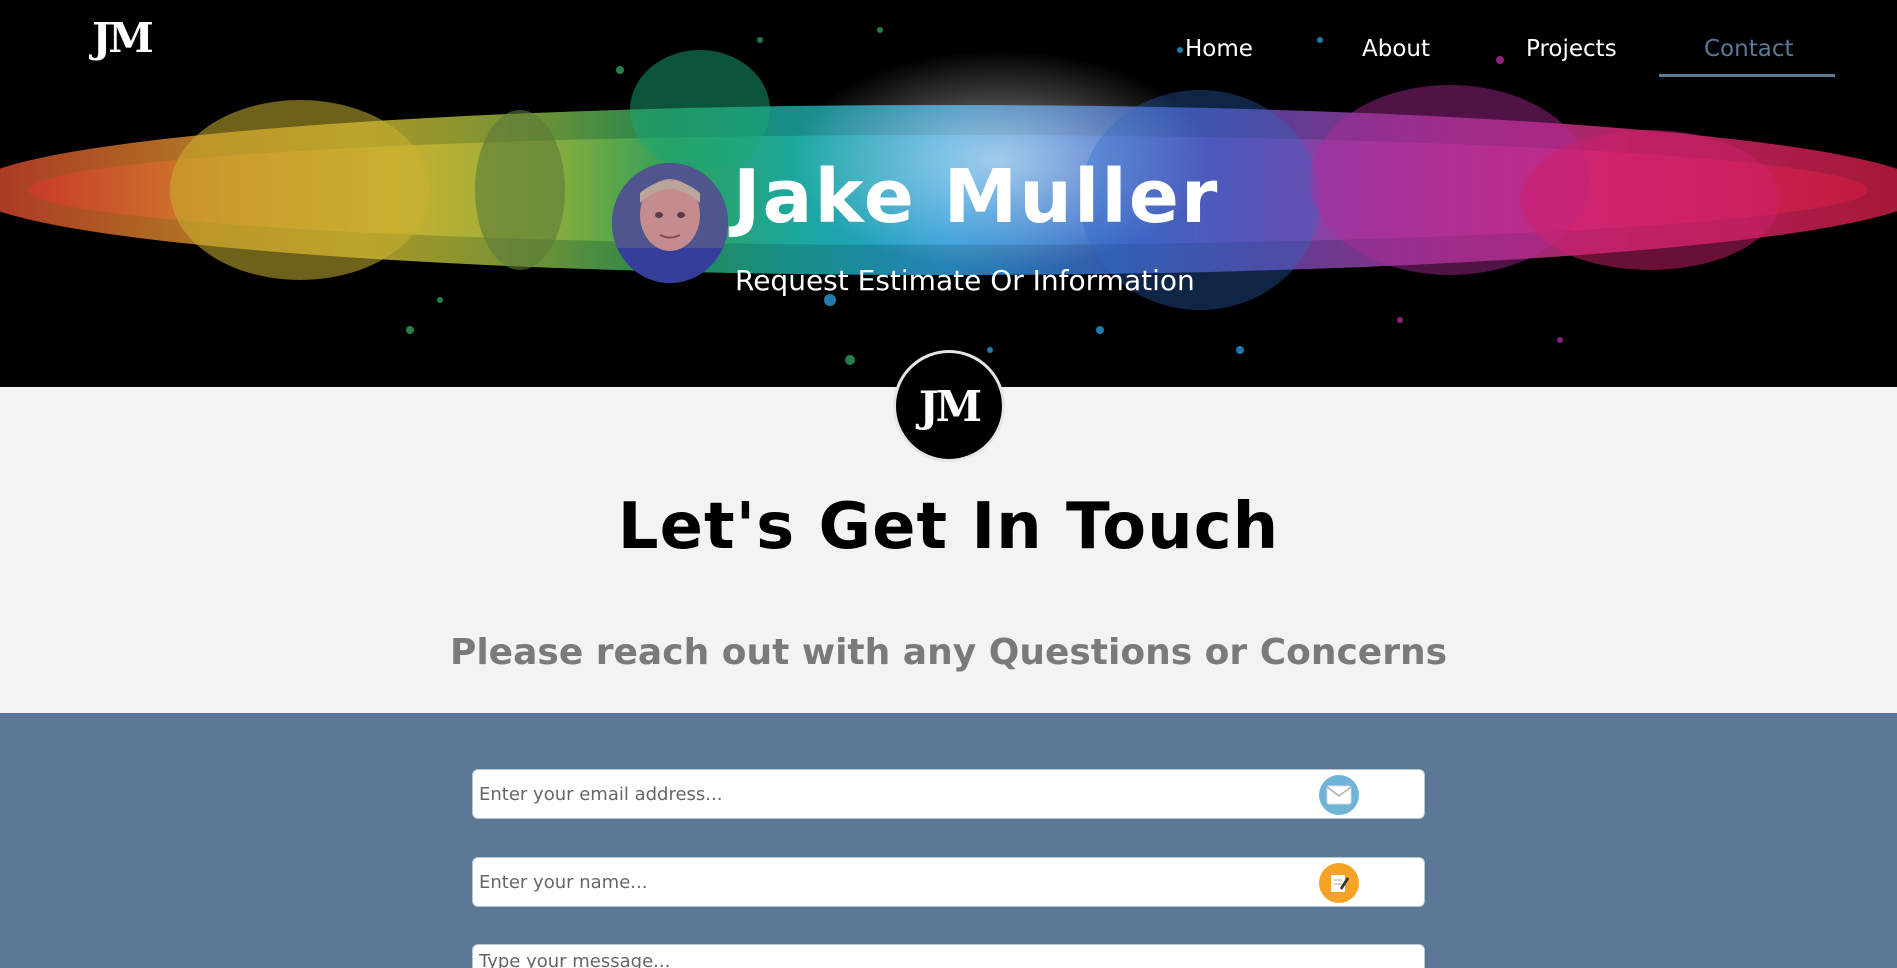 The image size is (1897, 968). I want to click on nav-home-link: Home, so click(1219, 49).